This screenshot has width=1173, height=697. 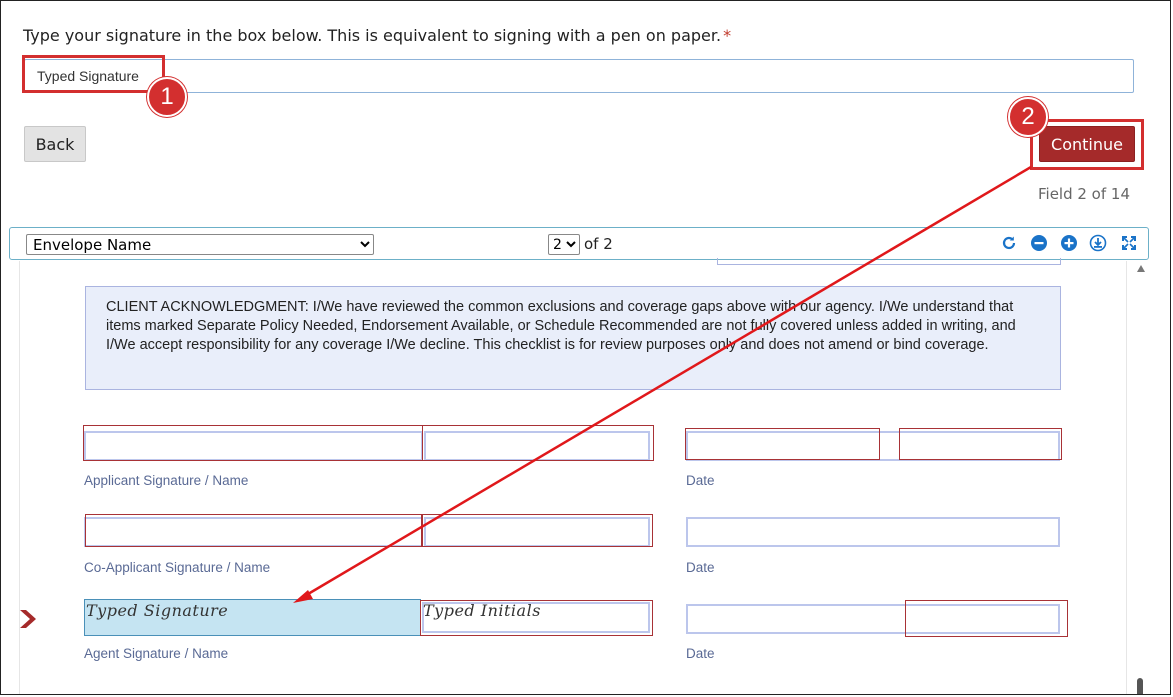 What do you see at coordinates (1069, 243) in the screenshot?
I see `zoom-in-icon` at bounding box center [1069, 243].